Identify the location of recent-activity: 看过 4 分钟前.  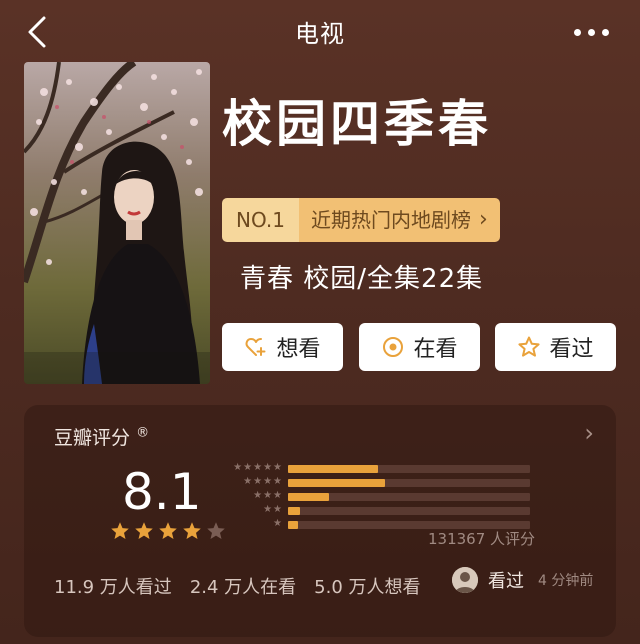
(522, 580).